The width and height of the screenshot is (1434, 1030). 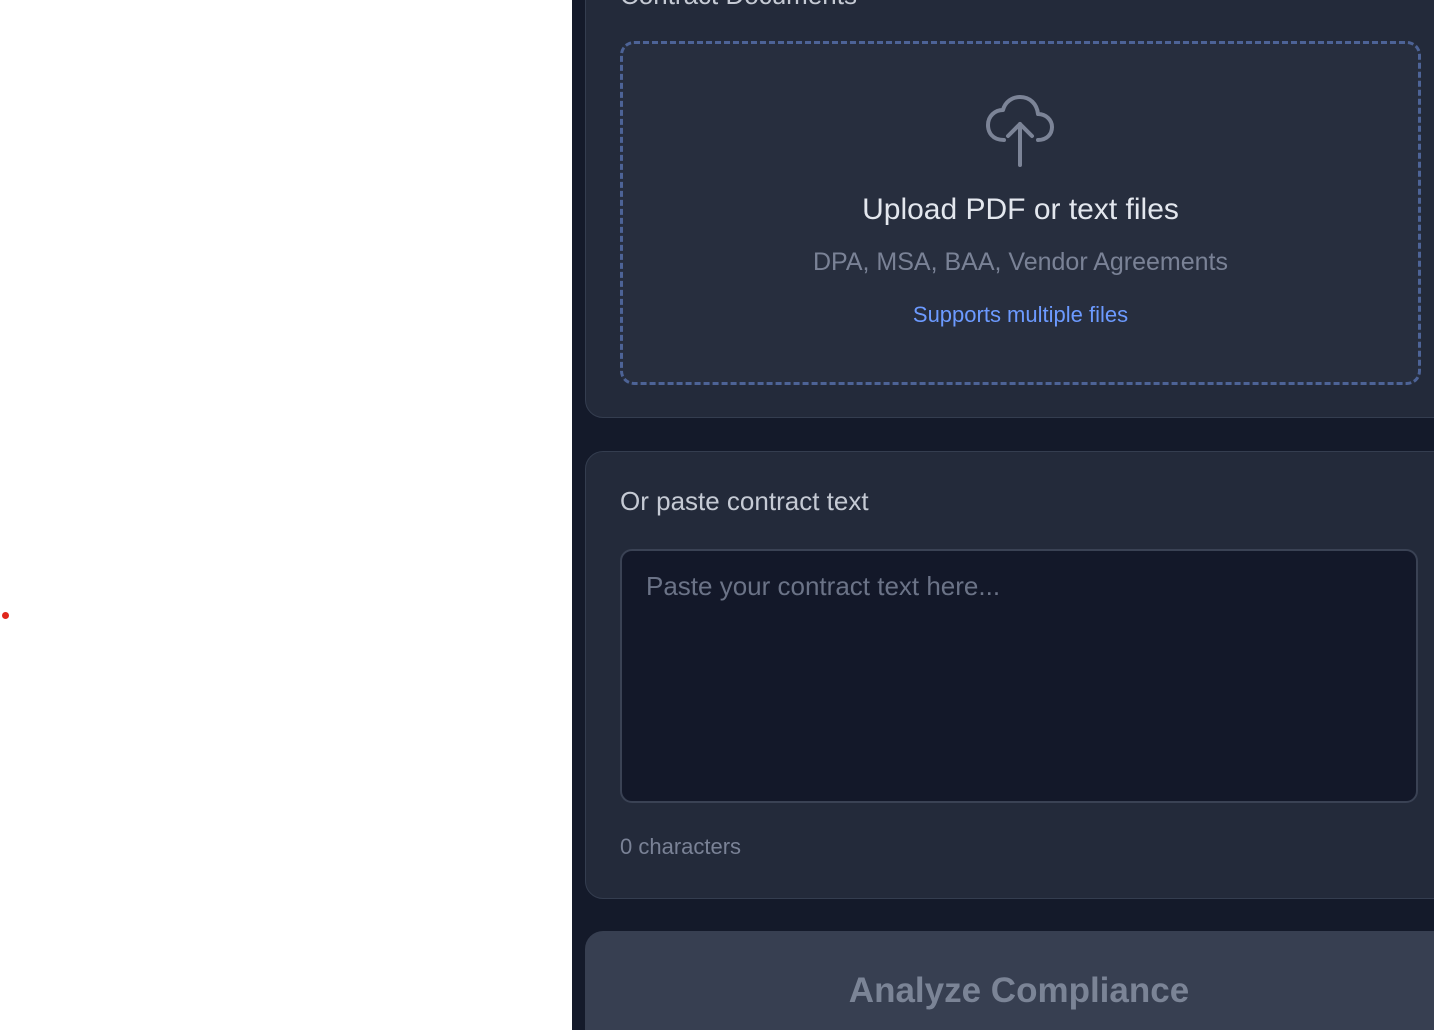 I want to click on upload-instruction: Upload PDF or text files, so click(x=1020, y=209).